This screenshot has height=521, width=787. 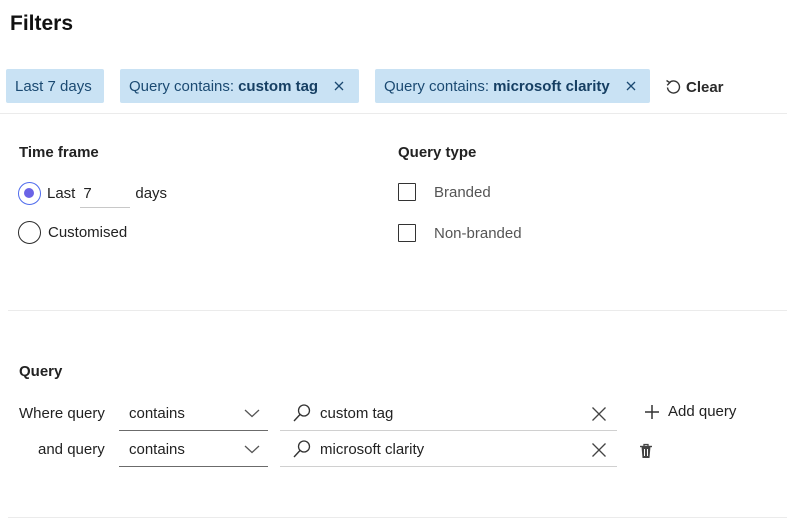 What do you see at coordinates (652, 411) in the screenshot?
I see `plus-icon` at bounding box center [652, 411].